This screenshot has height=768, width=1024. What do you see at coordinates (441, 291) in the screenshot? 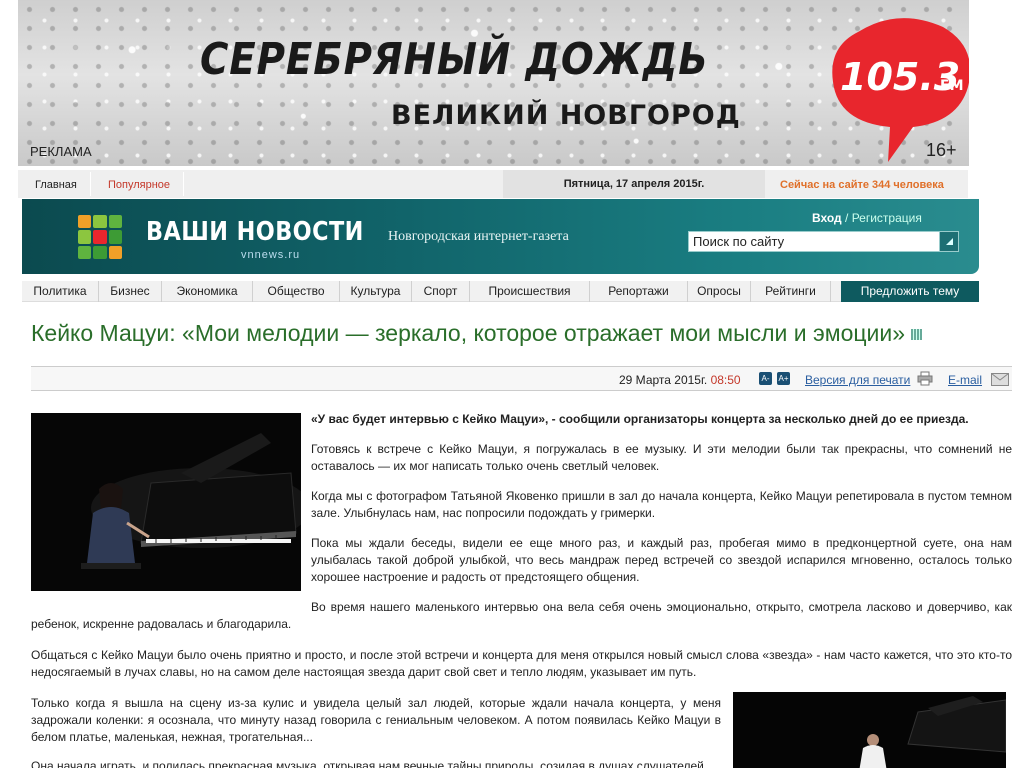
I see `nav-item-sport: Спорт` at bounding box center [441, 291].